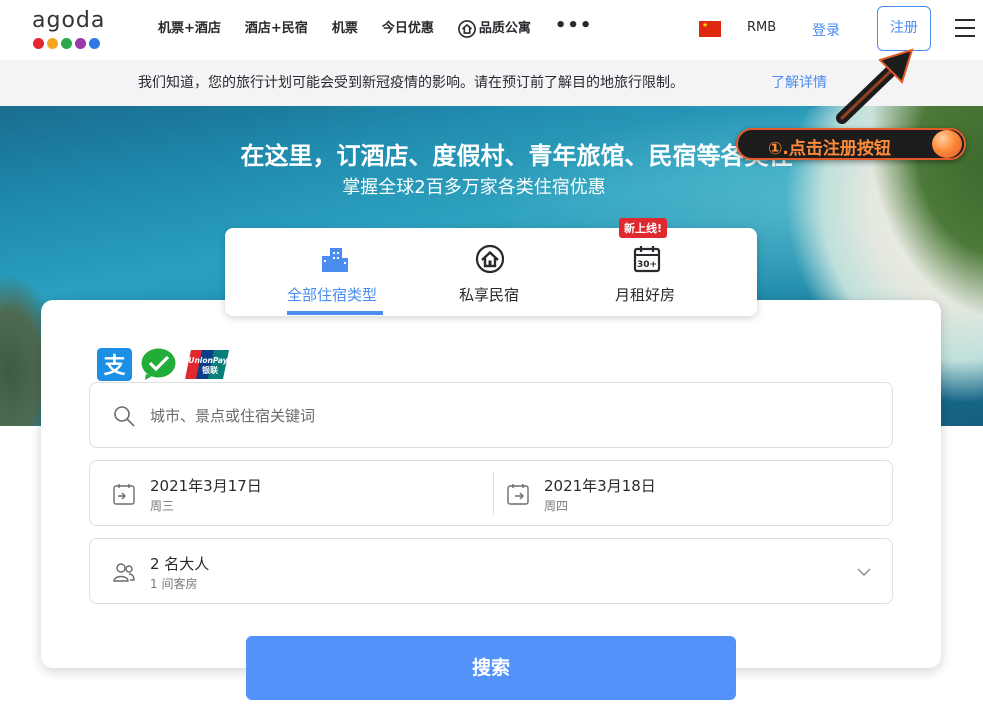 The width and height of the screenshot is (983, 721). What do you see at coordinates (276, 29) in the screenshot?
I see `nav-hotel-homes: 酒店+民宿` at bounding box center [276, 29].